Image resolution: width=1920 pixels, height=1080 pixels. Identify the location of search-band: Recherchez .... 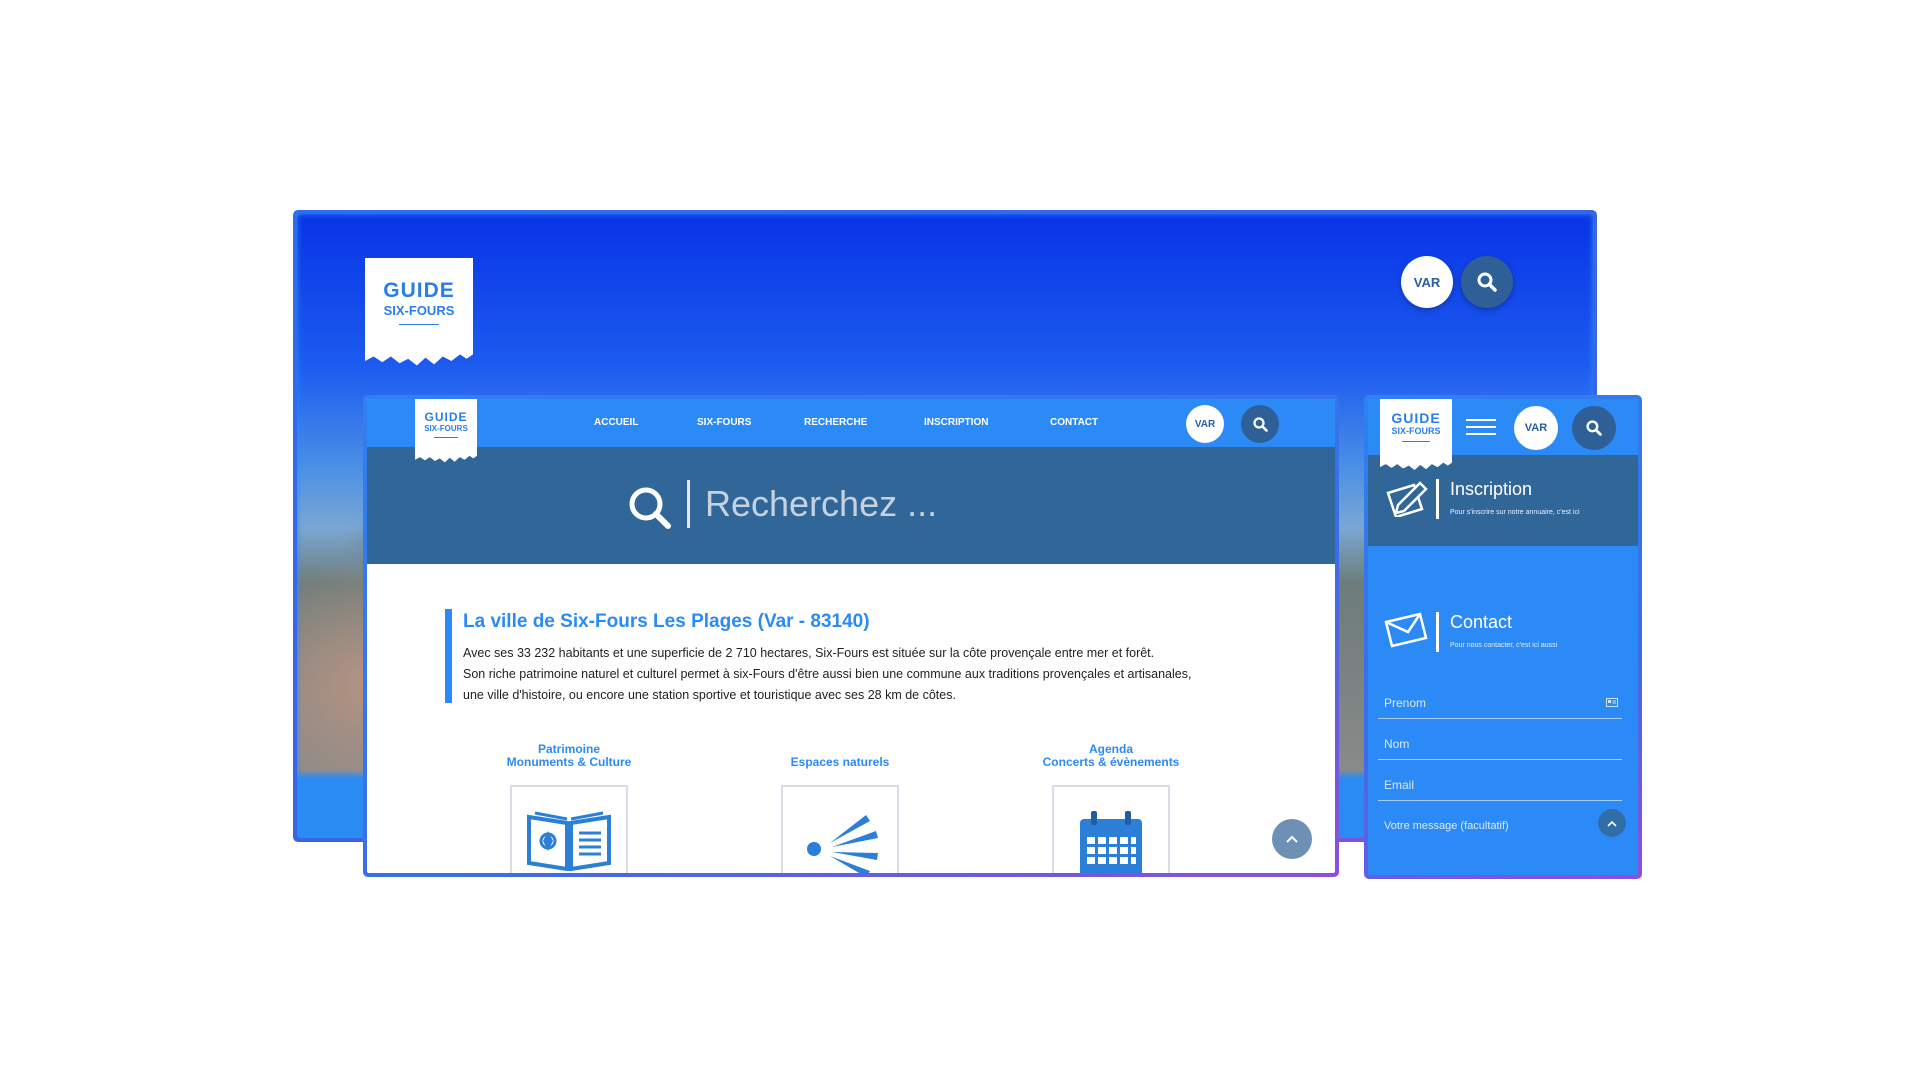
(851, 505).